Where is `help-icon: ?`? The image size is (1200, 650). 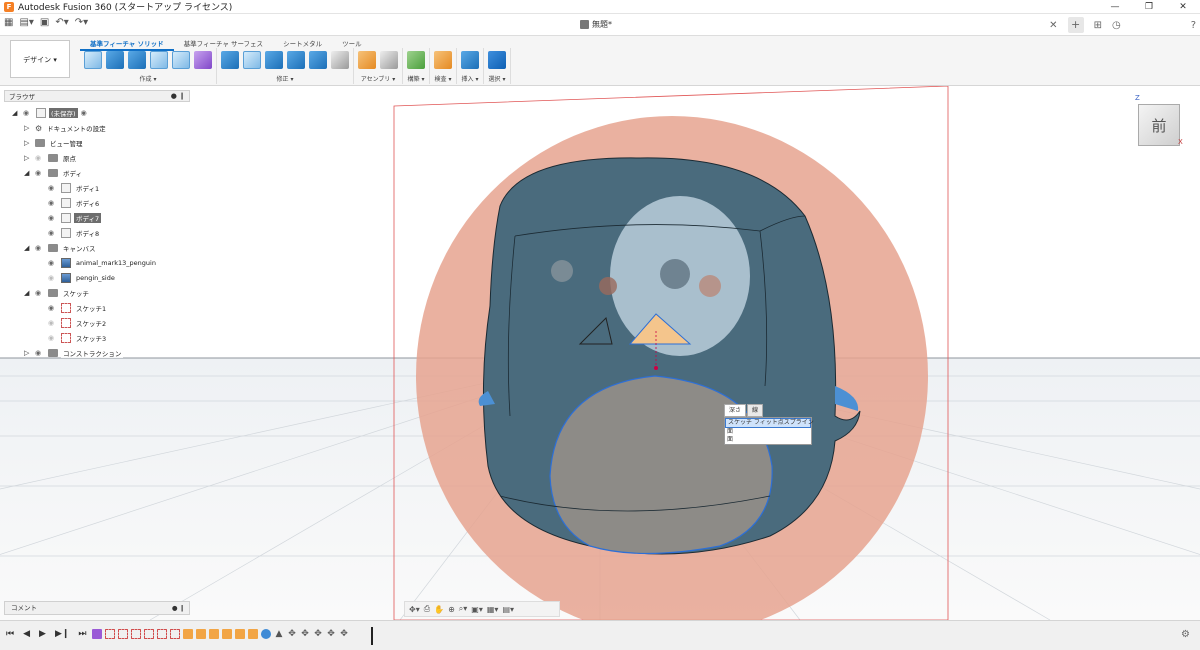
help-icon: ? is located at coordinates (1193, 25).